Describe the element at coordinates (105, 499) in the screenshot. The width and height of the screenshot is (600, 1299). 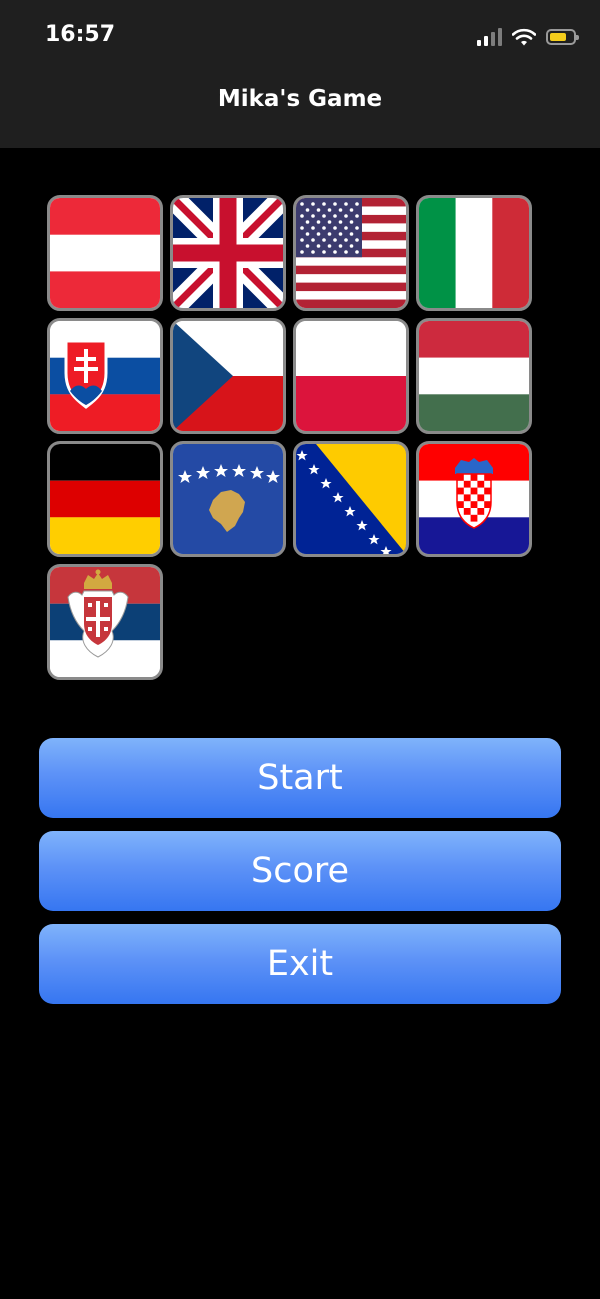
I see `germany-flag` at that location.